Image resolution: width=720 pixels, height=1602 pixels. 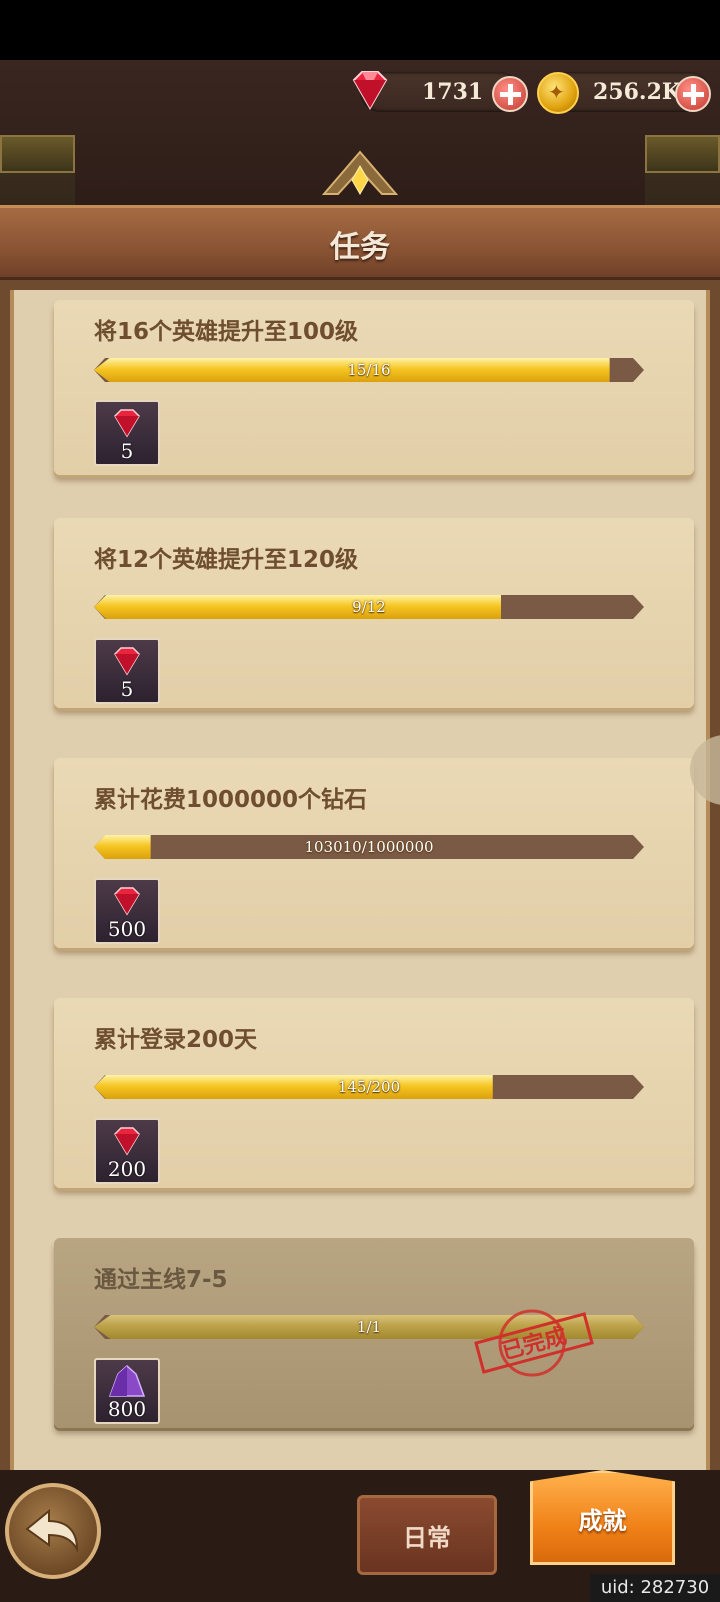 I want to click on back-arrow-icon, so click(x=52, y=1530).